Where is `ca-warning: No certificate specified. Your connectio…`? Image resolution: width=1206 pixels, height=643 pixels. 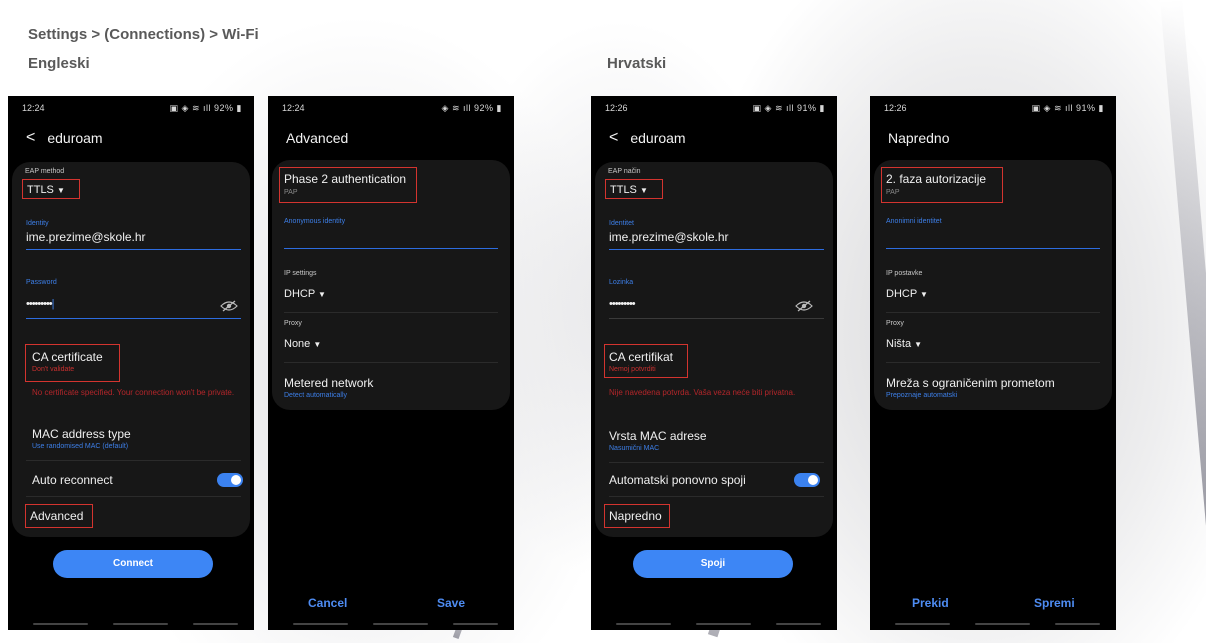 ca-warning: No certificate specified. Your connectio… is located at coordinates (133, 392).